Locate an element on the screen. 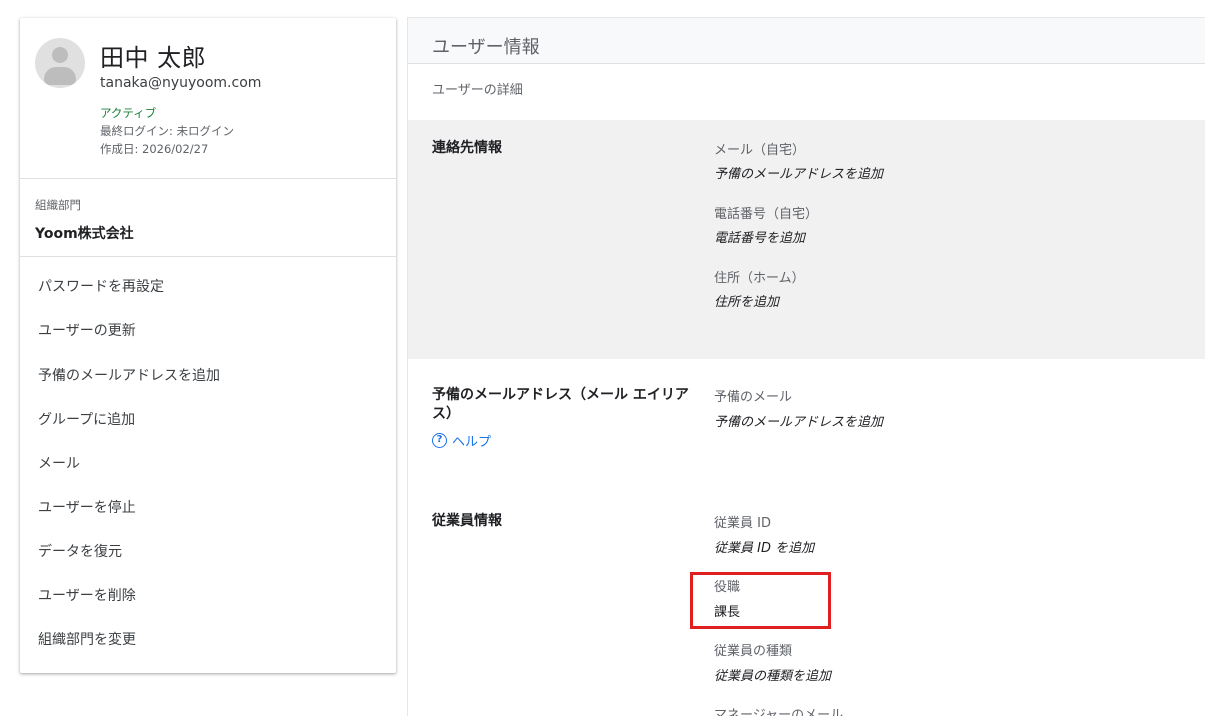 The image size is (1205, 716). highlight-annotation-box is located at coordinates (760, 600).